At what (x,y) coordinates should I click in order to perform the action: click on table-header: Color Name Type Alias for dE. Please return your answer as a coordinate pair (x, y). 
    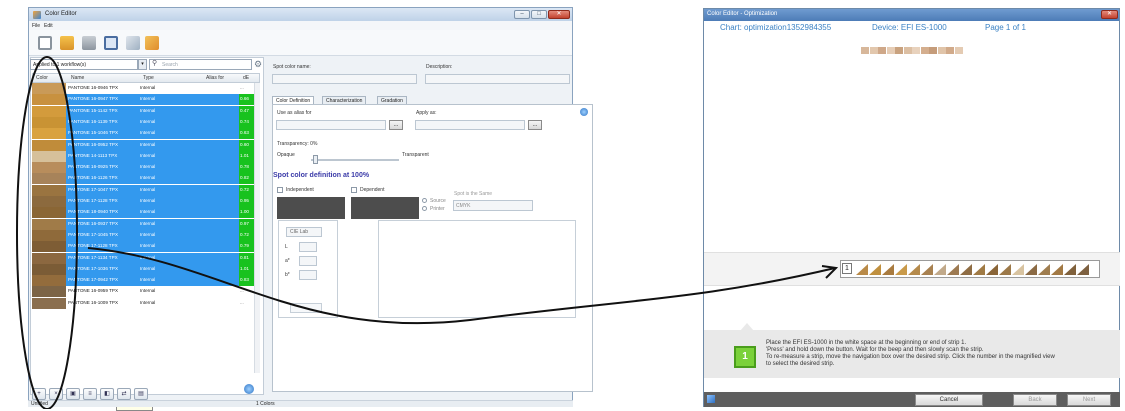
    Looking at the image, I should click on (146, 78).